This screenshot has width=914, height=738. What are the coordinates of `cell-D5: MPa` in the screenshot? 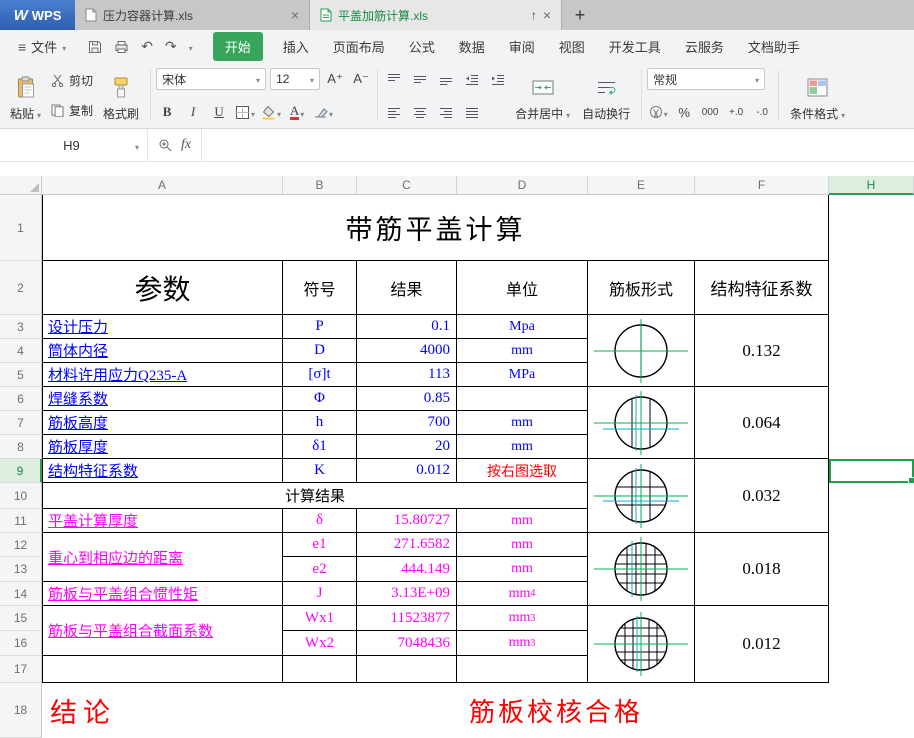 It's located at (522, 375).